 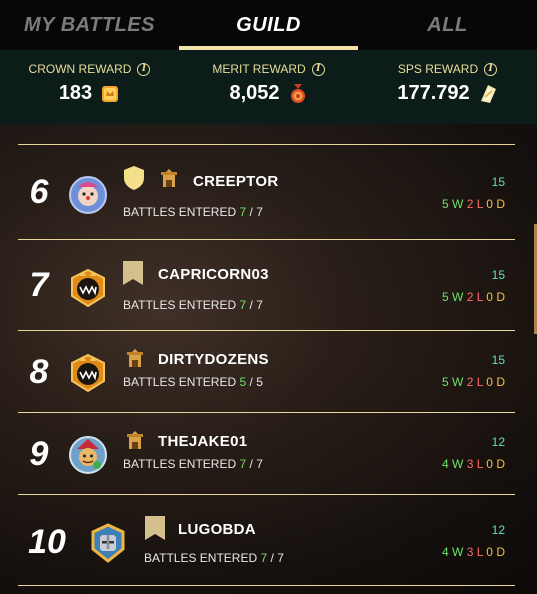 I want to click on knight-avatar, so click(x=108, y=543).